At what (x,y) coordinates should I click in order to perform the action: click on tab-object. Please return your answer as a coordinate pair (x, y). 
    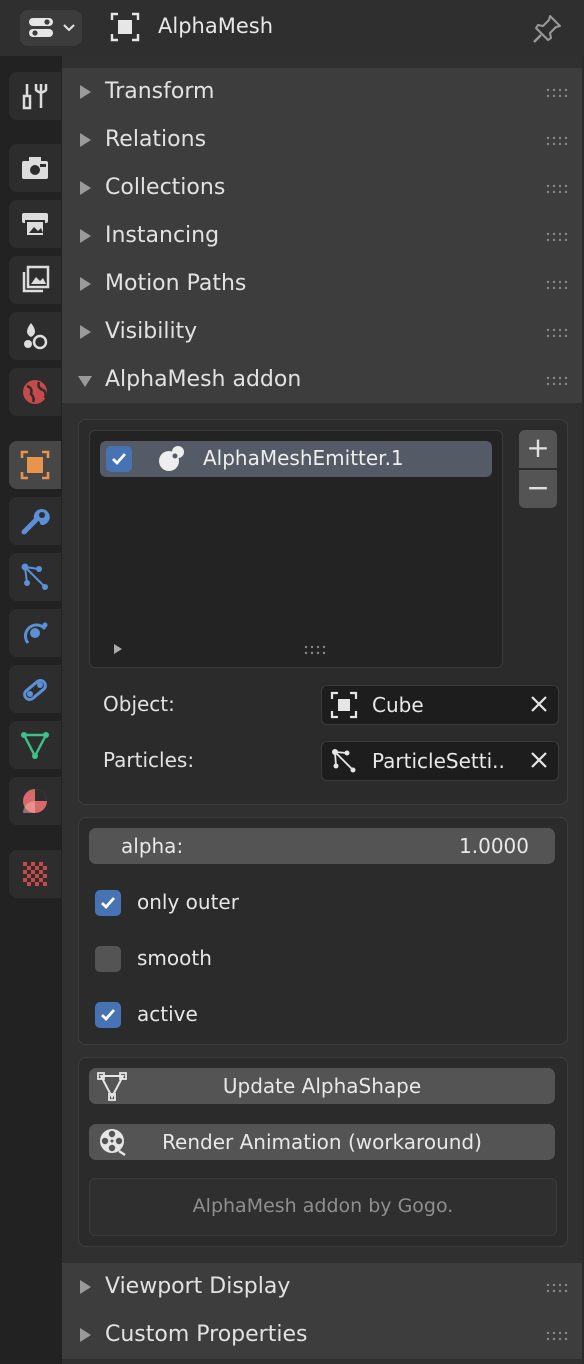
    Looking at the image, I should click on (35, 465).